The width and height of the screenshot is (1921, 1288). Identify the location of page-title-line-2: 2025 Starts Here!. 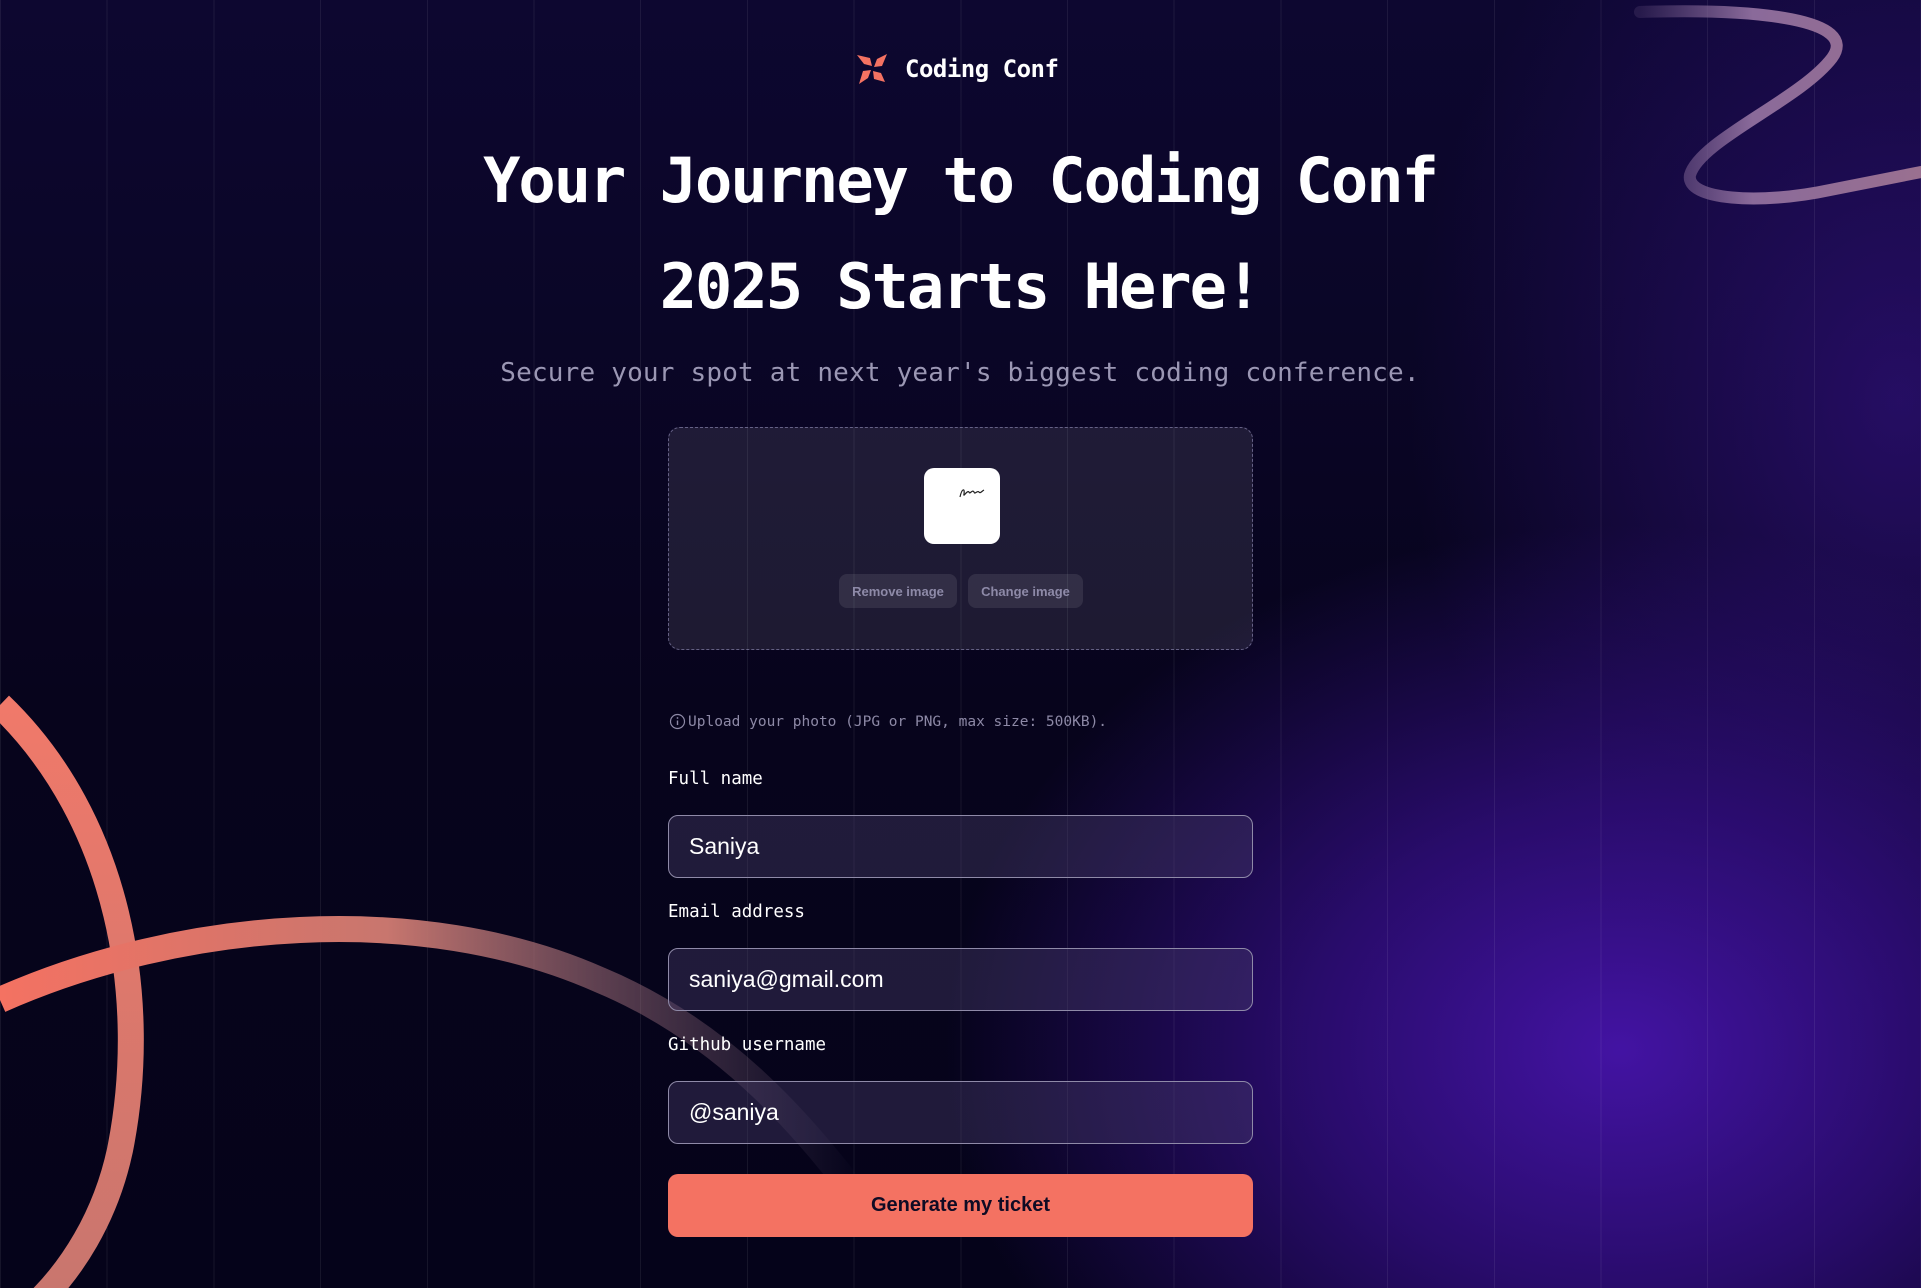
(961, 286).